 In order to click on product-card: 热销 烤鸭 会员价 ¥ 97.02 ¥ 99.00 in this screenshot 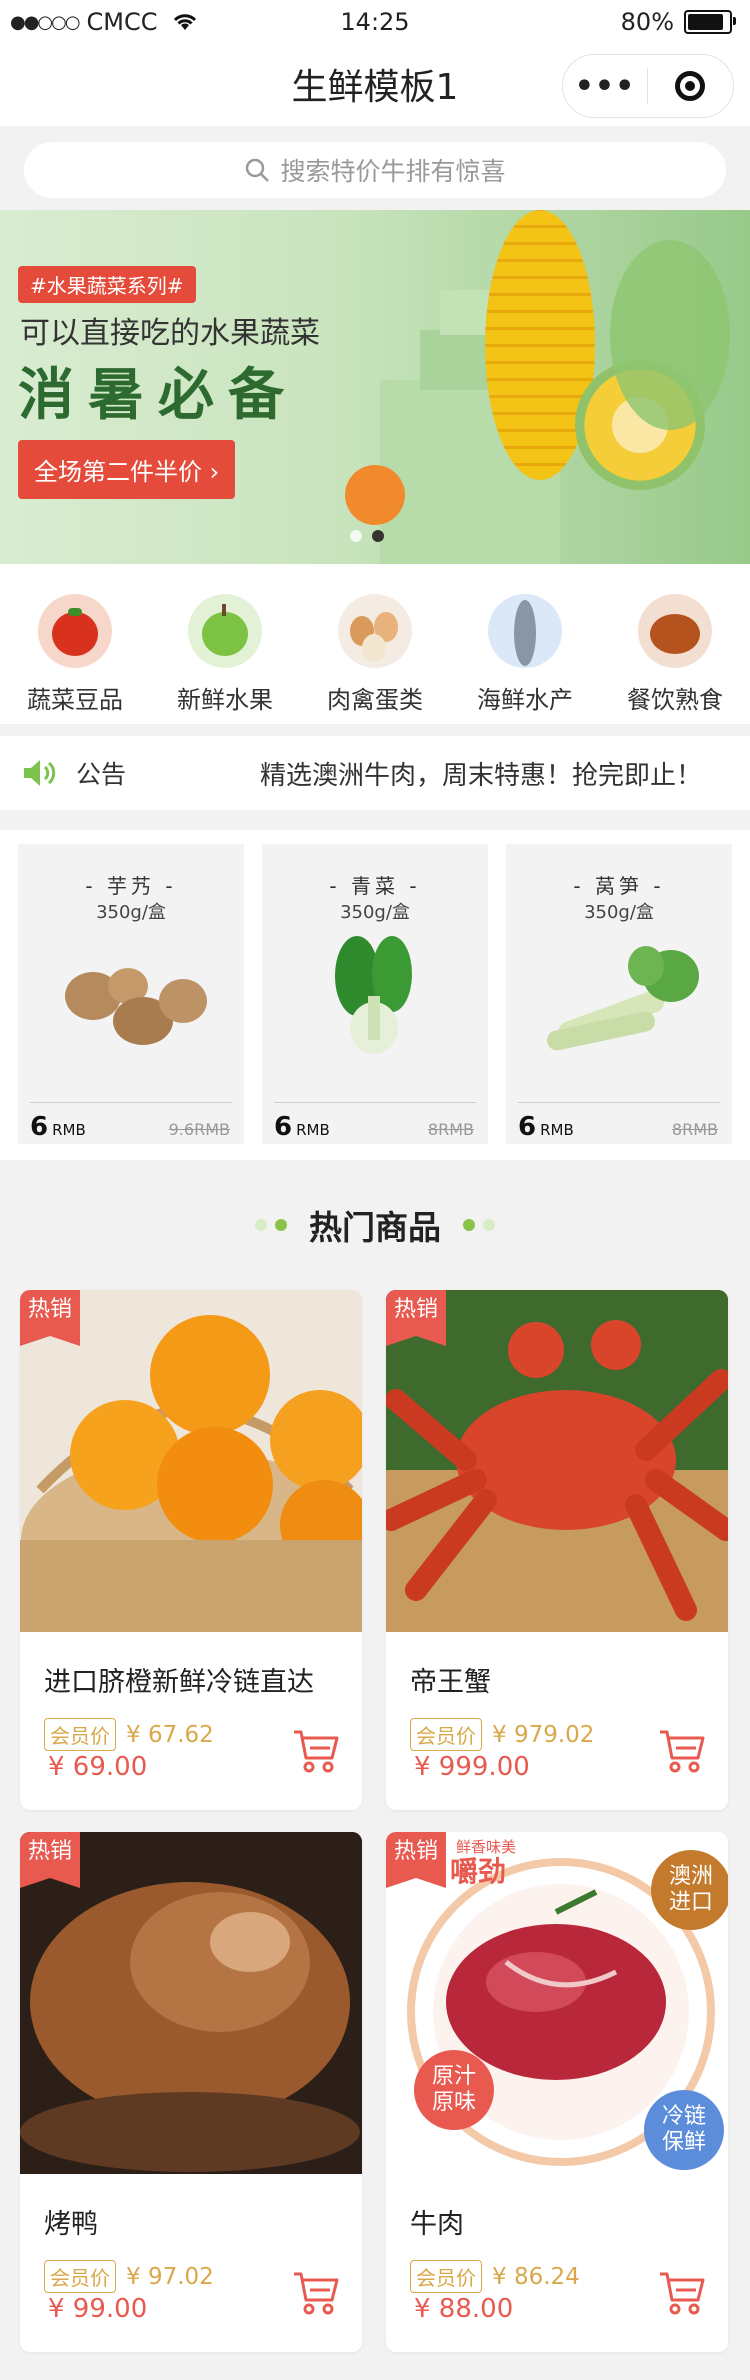, I will do `click(191, 2092)`.